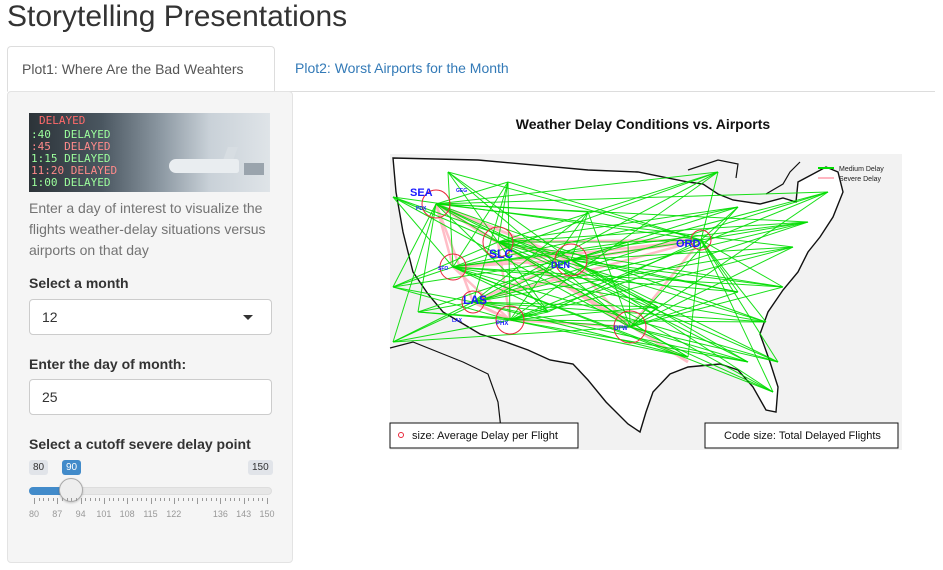  I want to click on size-legend: size: Average Delay per Flight, so click(484, 435).